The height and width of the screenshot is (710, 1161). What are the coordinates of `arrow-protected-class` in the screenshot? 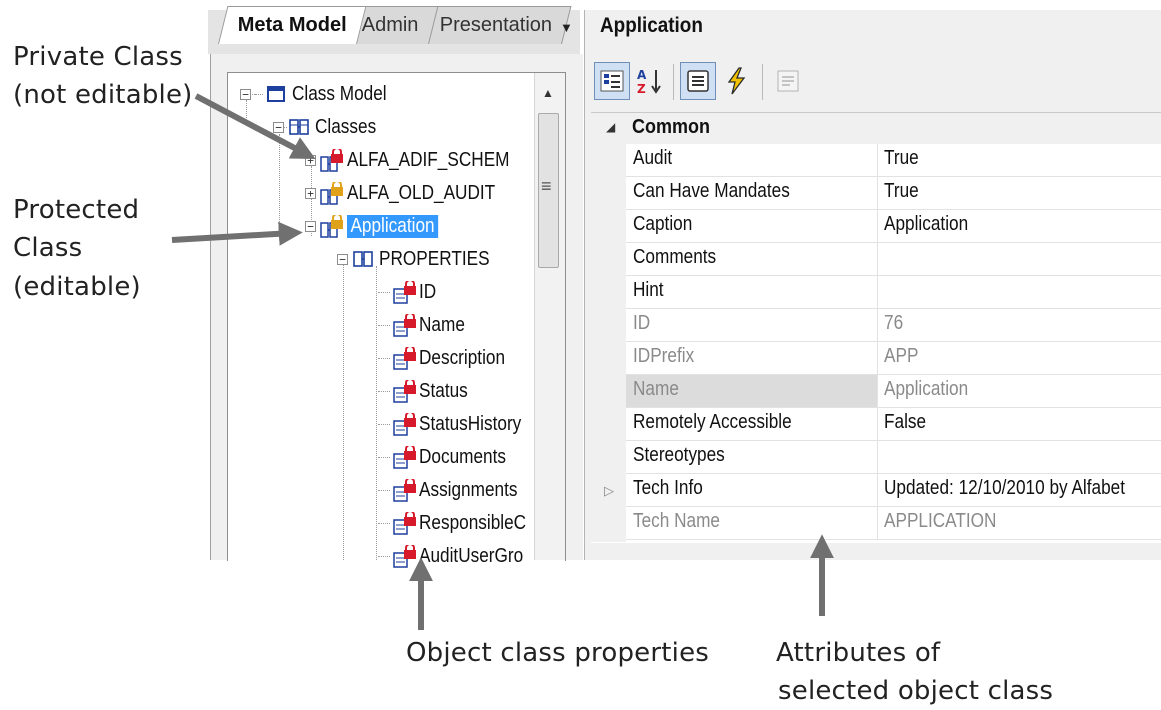 It's located at (237, 233).